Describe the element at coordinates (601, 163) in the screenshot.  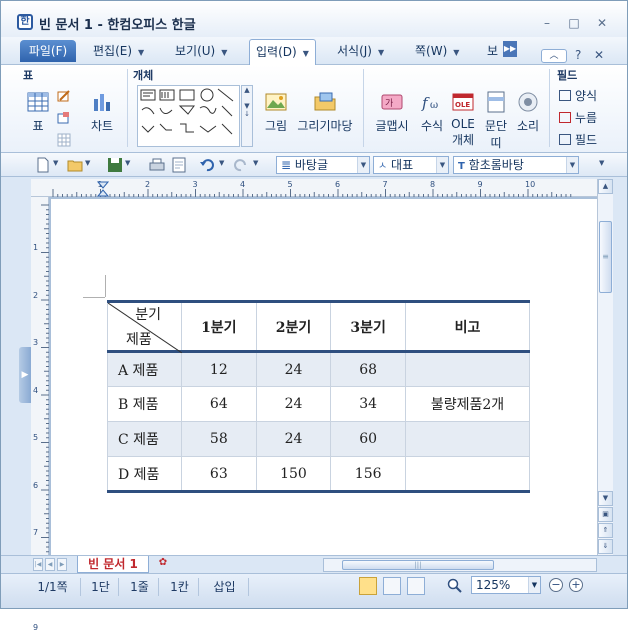
I see `toolbar-overflow-icon: ▼` at that location.